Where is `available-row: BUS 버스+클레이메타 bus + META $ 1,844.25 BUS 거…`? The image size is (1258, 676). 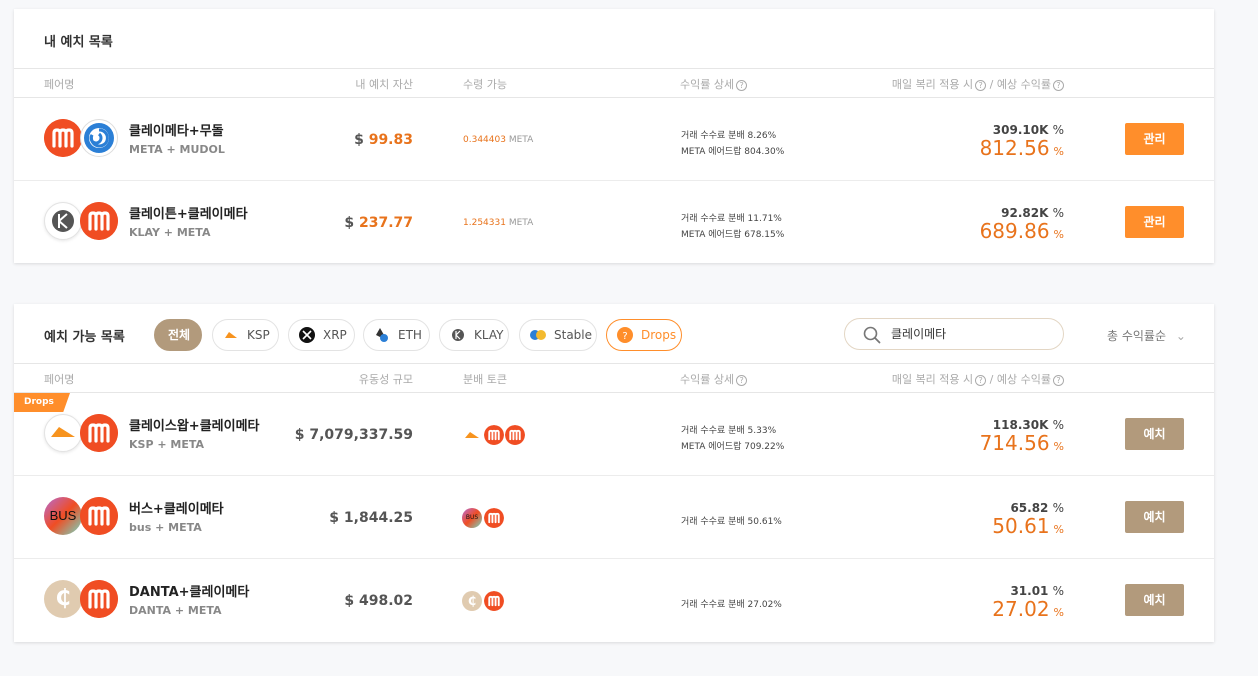
available-row: BUS 버스+클레이메타 bus + META $ 1,844.25 BUS 거… is located at coordinates (614, 517).